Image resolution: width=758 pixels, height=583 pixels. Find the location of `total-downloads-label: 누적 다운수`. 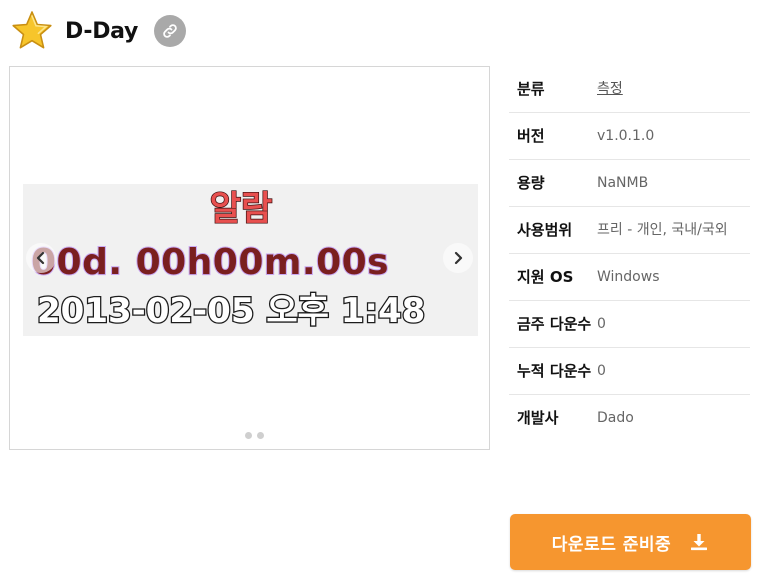

total-downloads-label: 누적 다운수 is located at coordinates (554, 371).